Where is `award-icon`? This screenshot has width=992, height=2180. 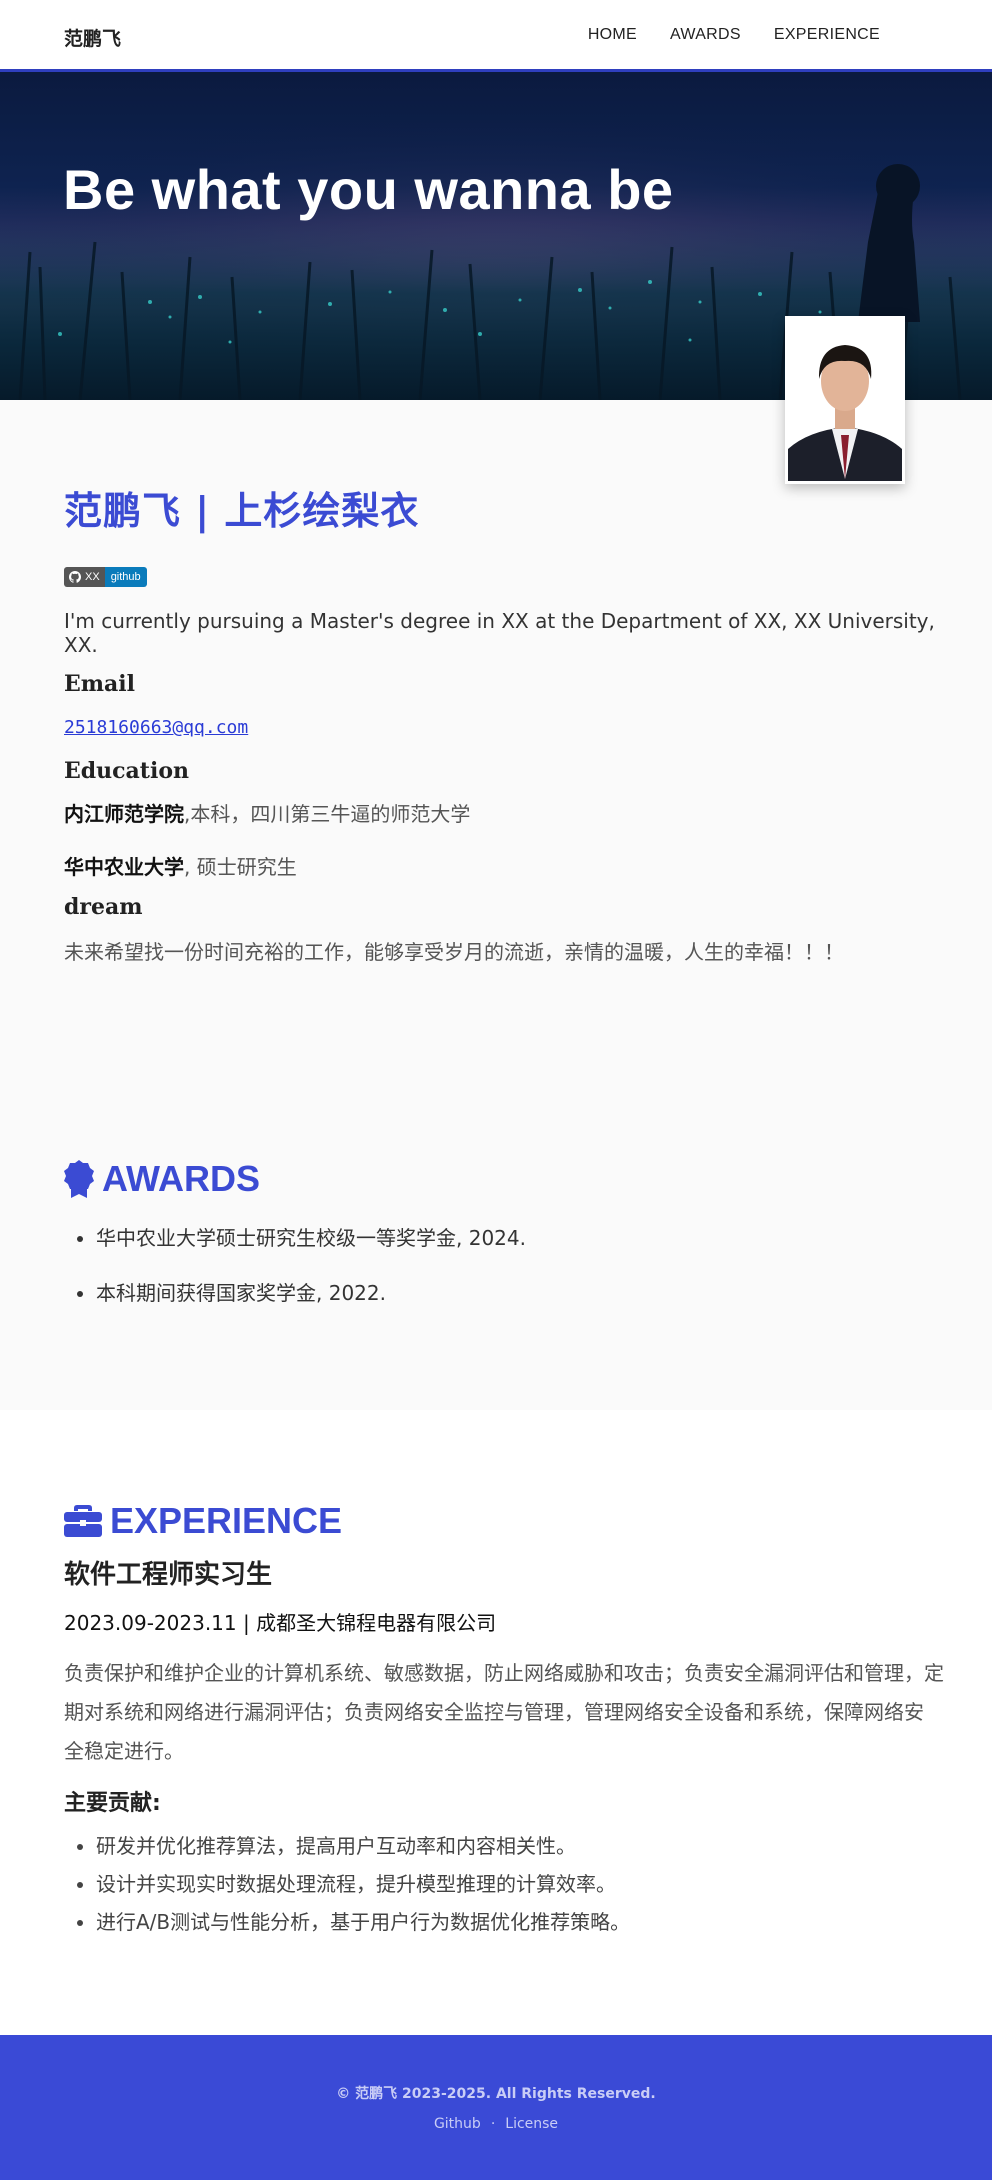 award-icon is located at coordinates (79, 1179).